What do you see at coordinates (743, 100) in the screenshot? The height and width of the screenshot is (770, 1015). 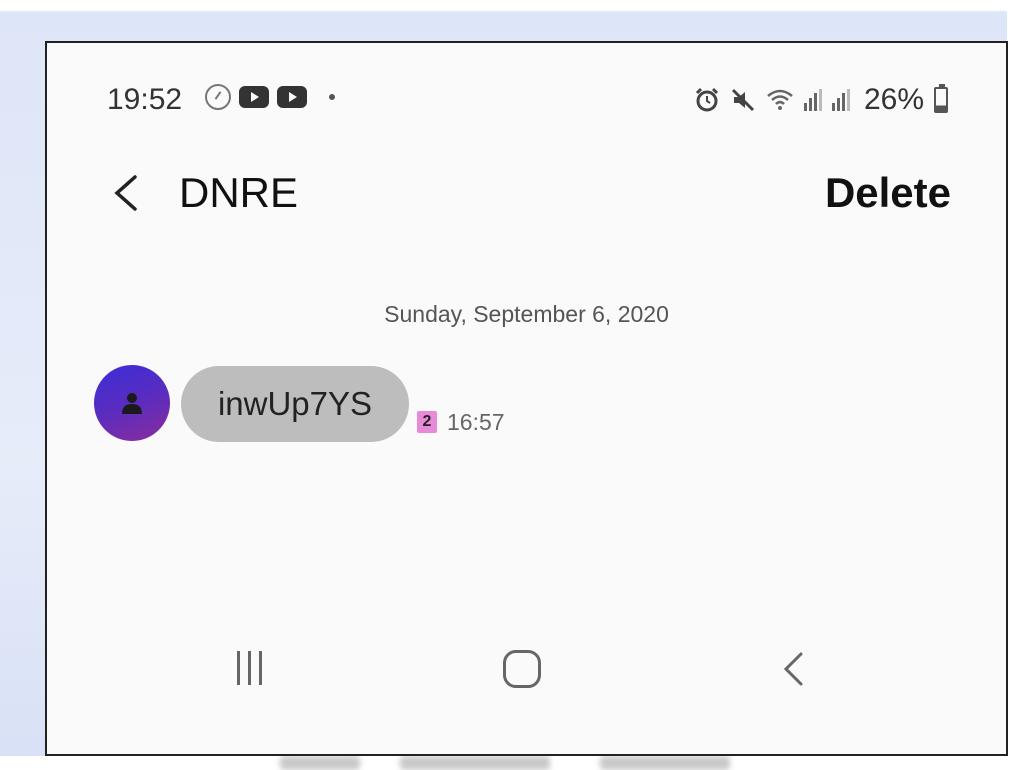 I see `mute-icon` at bounding box center [743, 100].